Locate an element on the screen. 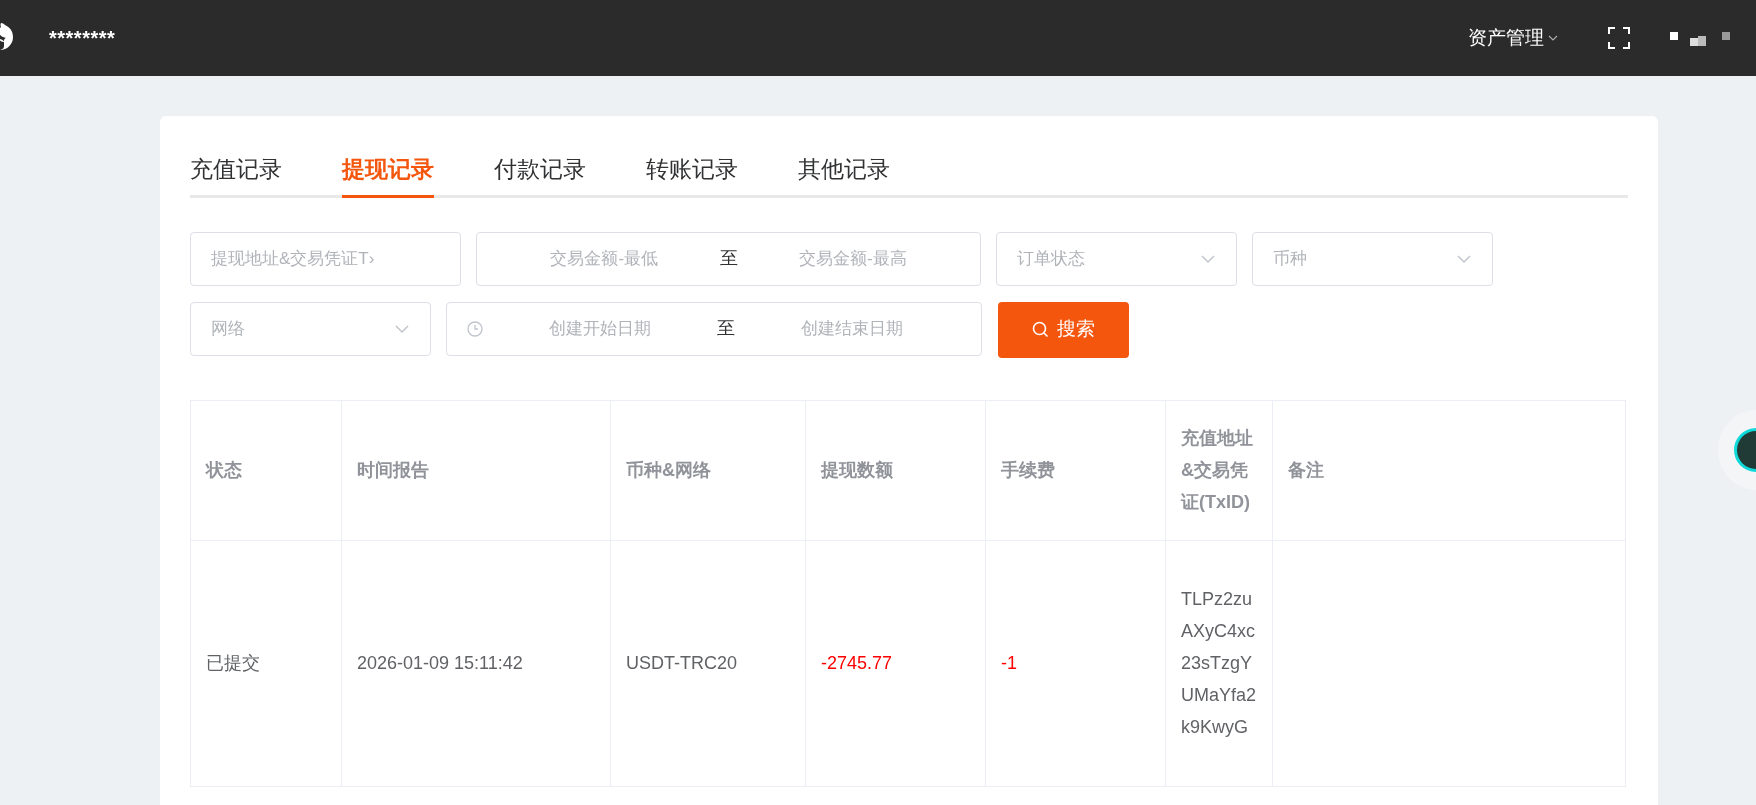  range-end-placeholder: 交易金额-最高 is located at coordinates (852, 258).